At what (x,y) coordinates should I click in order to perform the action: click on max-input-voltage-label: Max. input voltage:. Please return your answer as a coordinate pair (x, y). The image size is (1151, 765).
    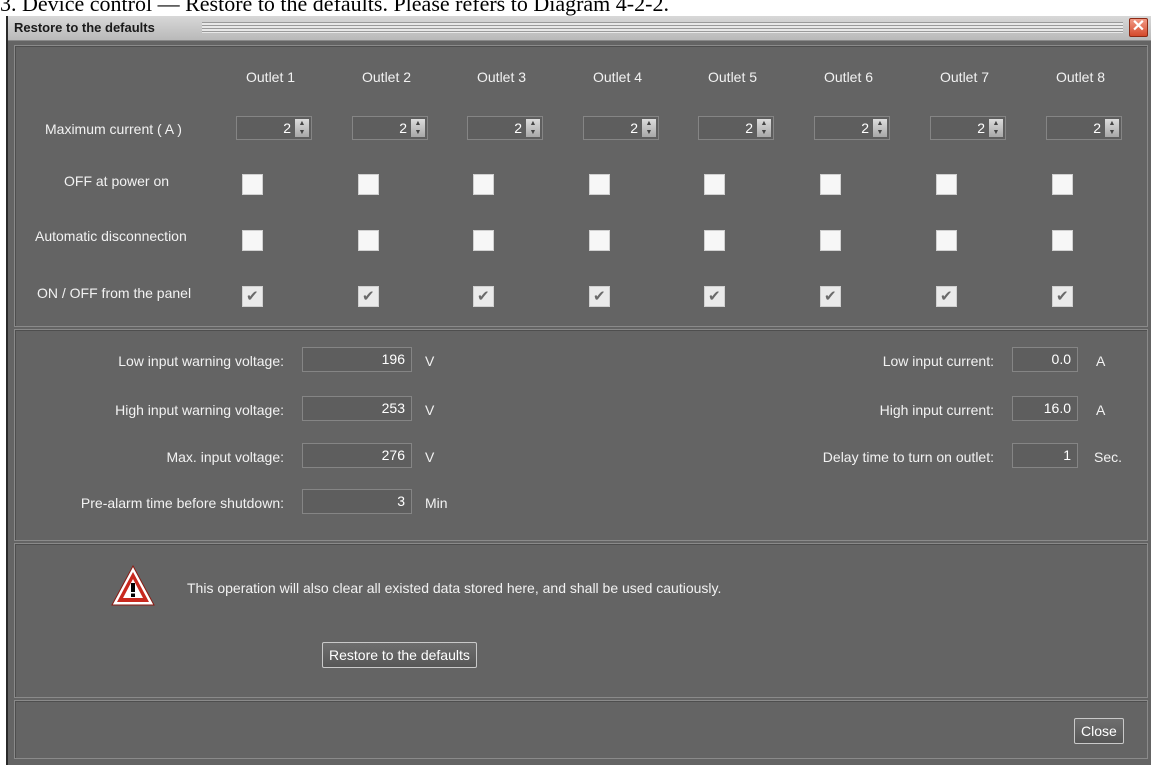
    Looking at the image, I should click on (225, 457).